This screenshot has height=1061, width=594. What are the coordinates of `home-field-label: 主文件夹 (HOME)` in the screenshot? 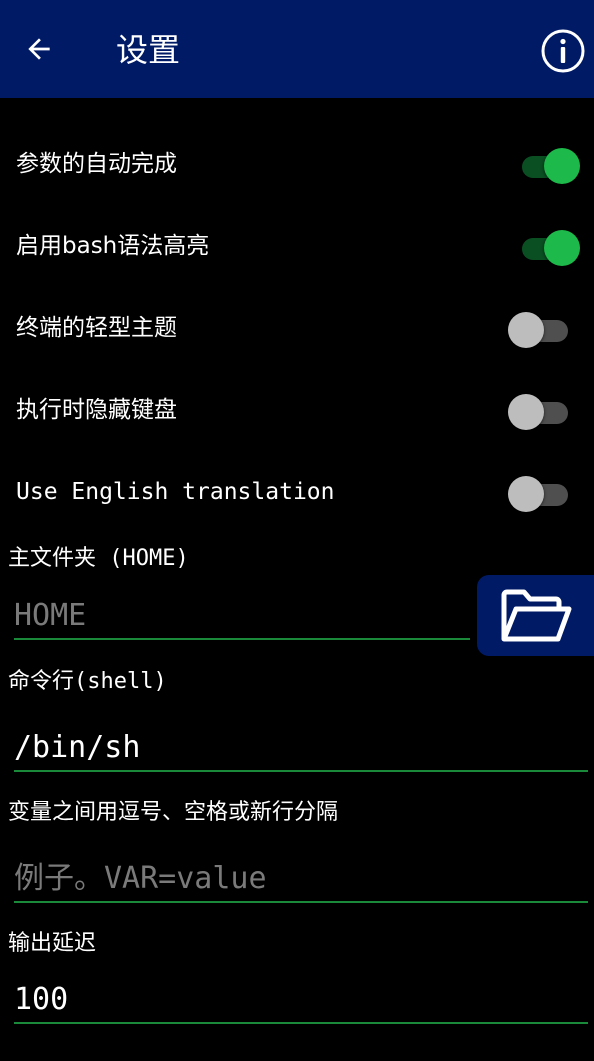 It's located at (98, 558).